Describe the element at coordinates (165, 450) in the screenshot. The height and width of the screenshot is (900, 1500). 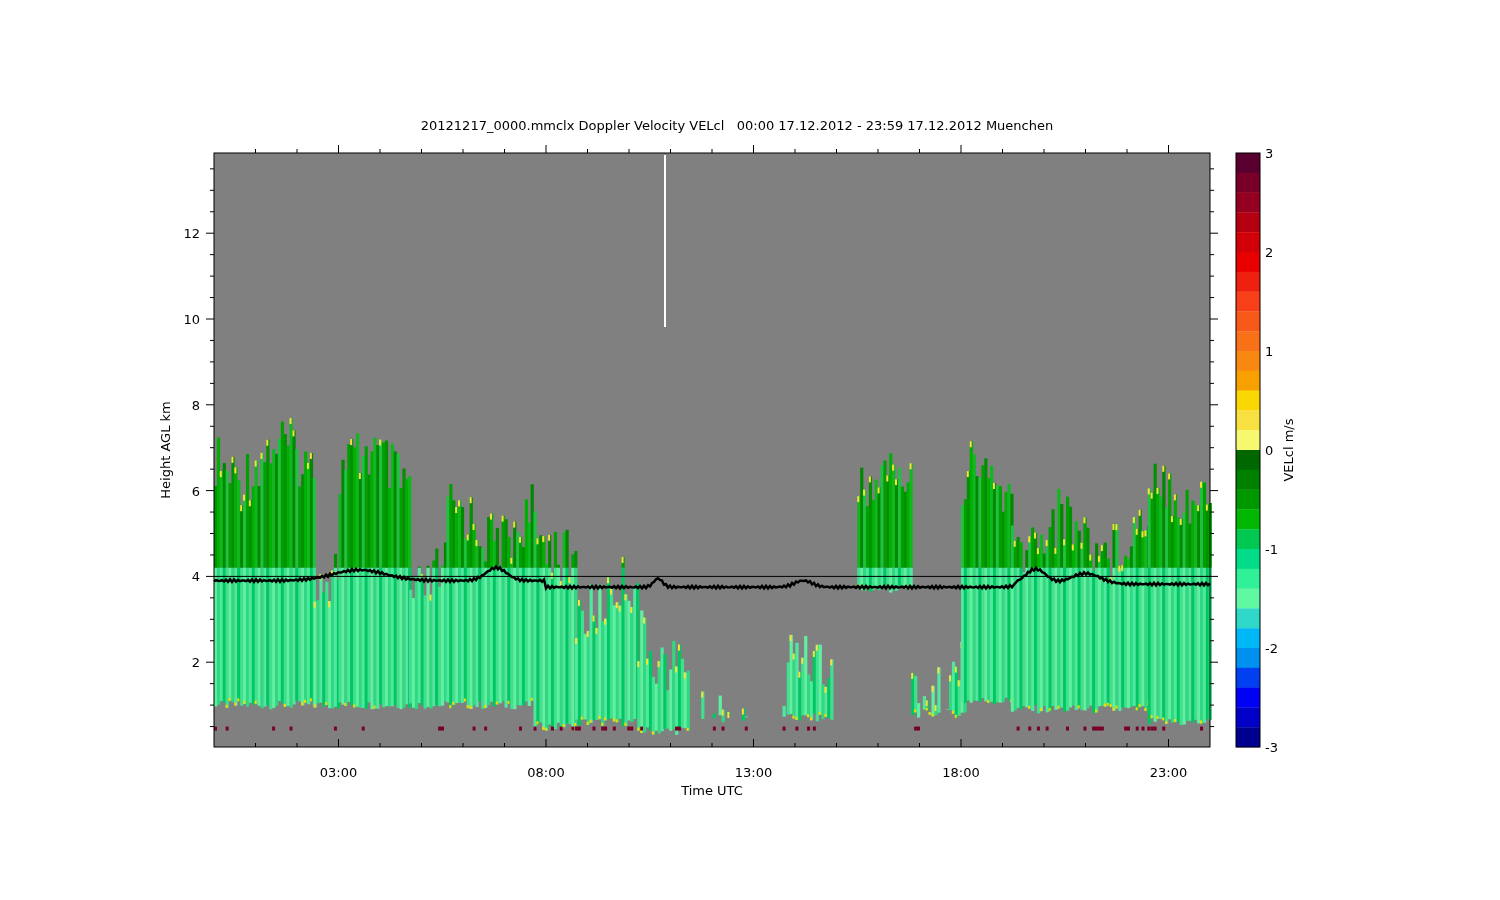
I see `axis-label: Height AGL km` at that location.